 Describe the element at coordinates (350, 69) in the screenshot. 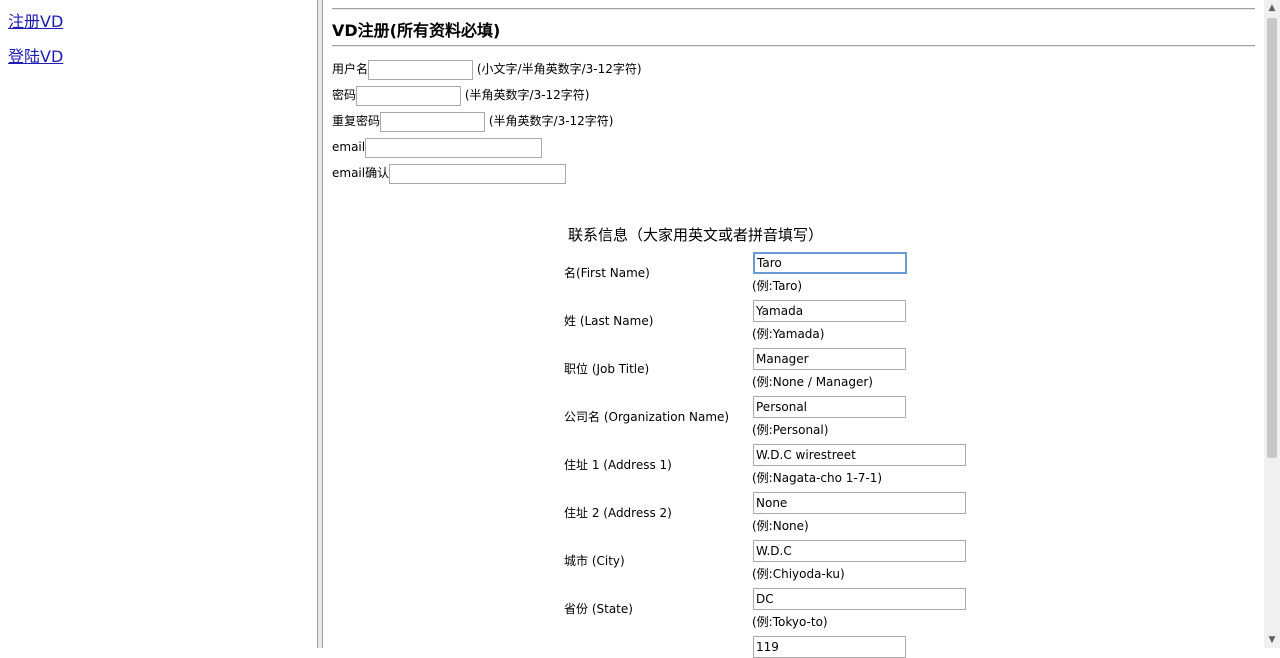

I see `username-label: 用户名` at that location.